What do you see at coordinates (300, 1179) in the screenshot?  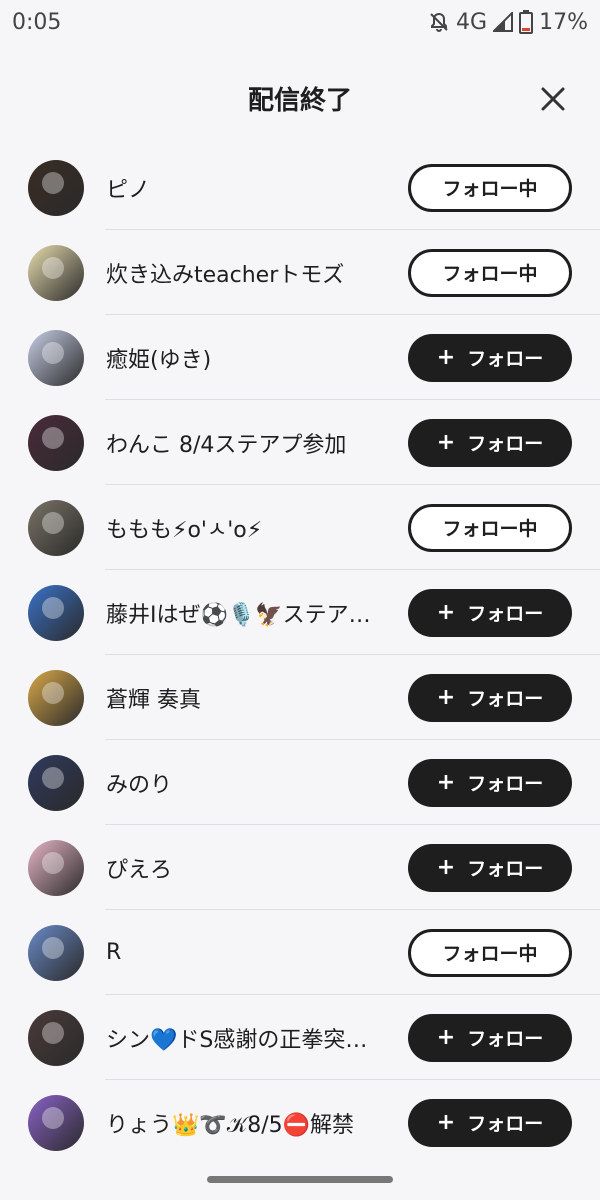 I see `home-indicator` at bounding box center [300, 1179].